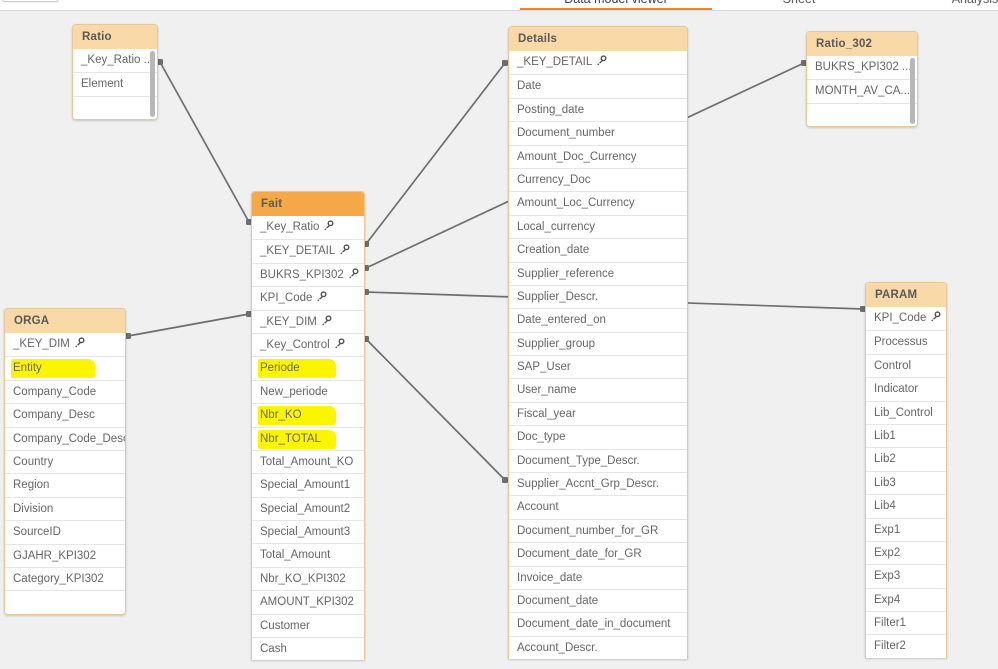  I want to click on table-field-row: Special_Amount2, so click(308, 508).